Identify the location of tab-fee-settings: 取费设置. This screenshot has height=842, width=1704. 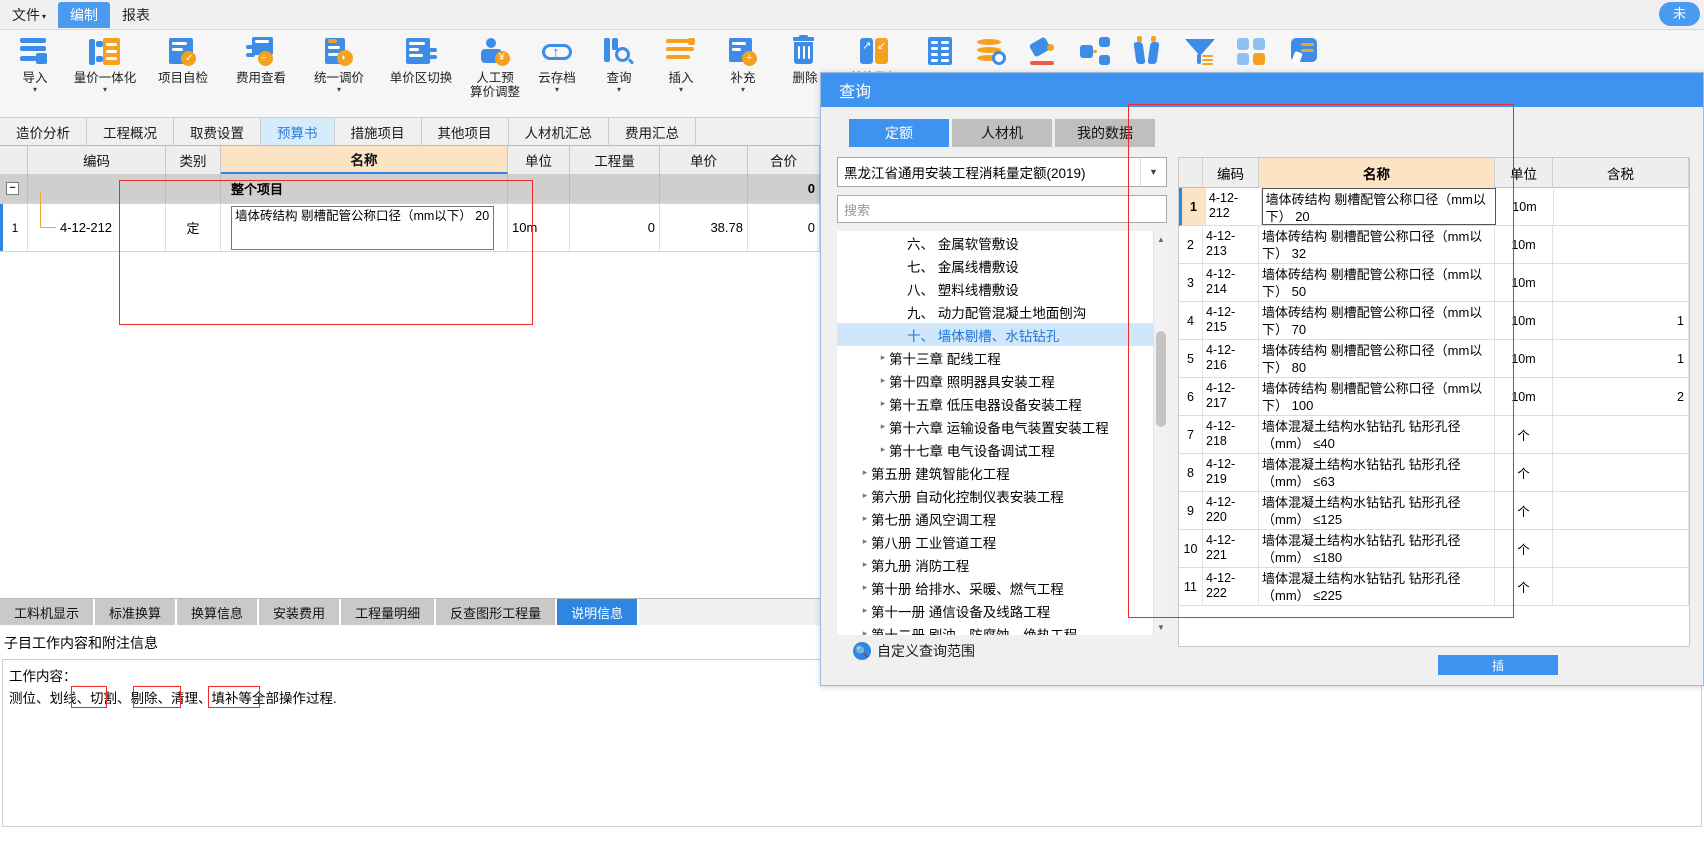
(217, 131).